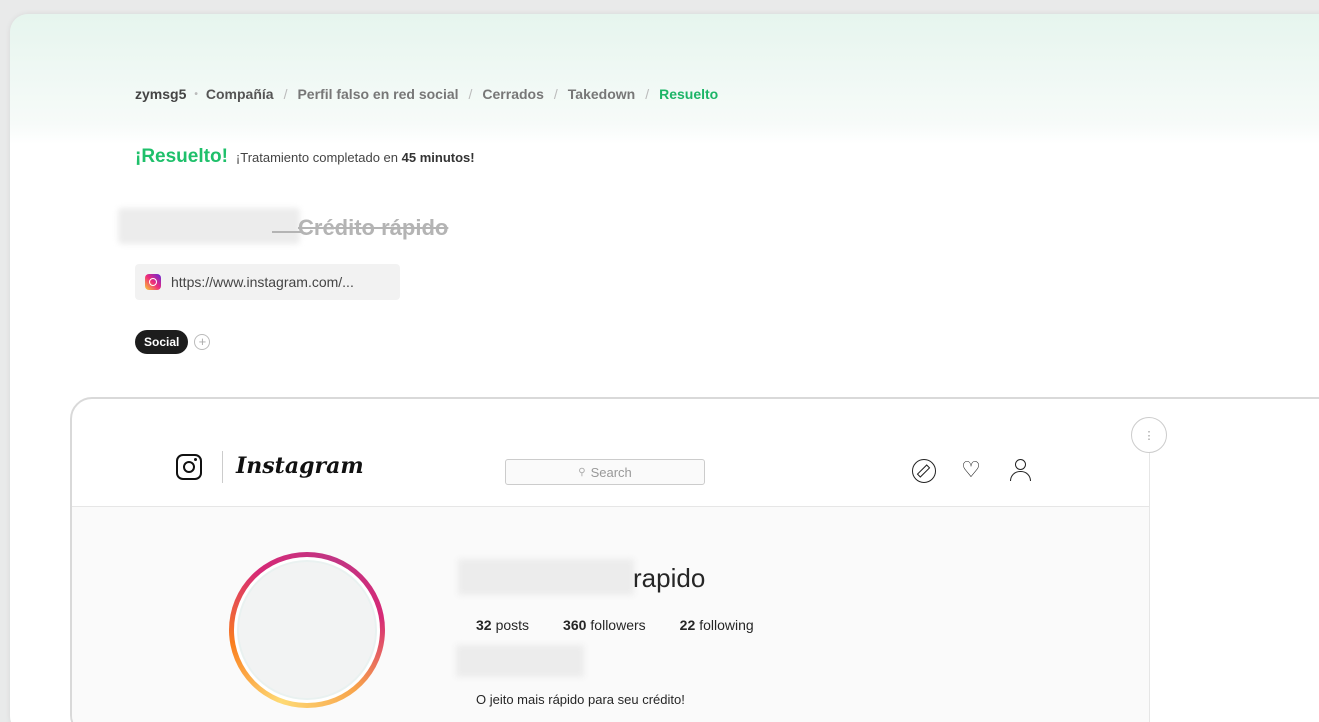 Image resolution: width=1319 pixels, height=722 pixels. What do you see at coordinates (1020, 476) in the screenshot?
I see `profile-icon-body` at bounding box center [1020, 476].